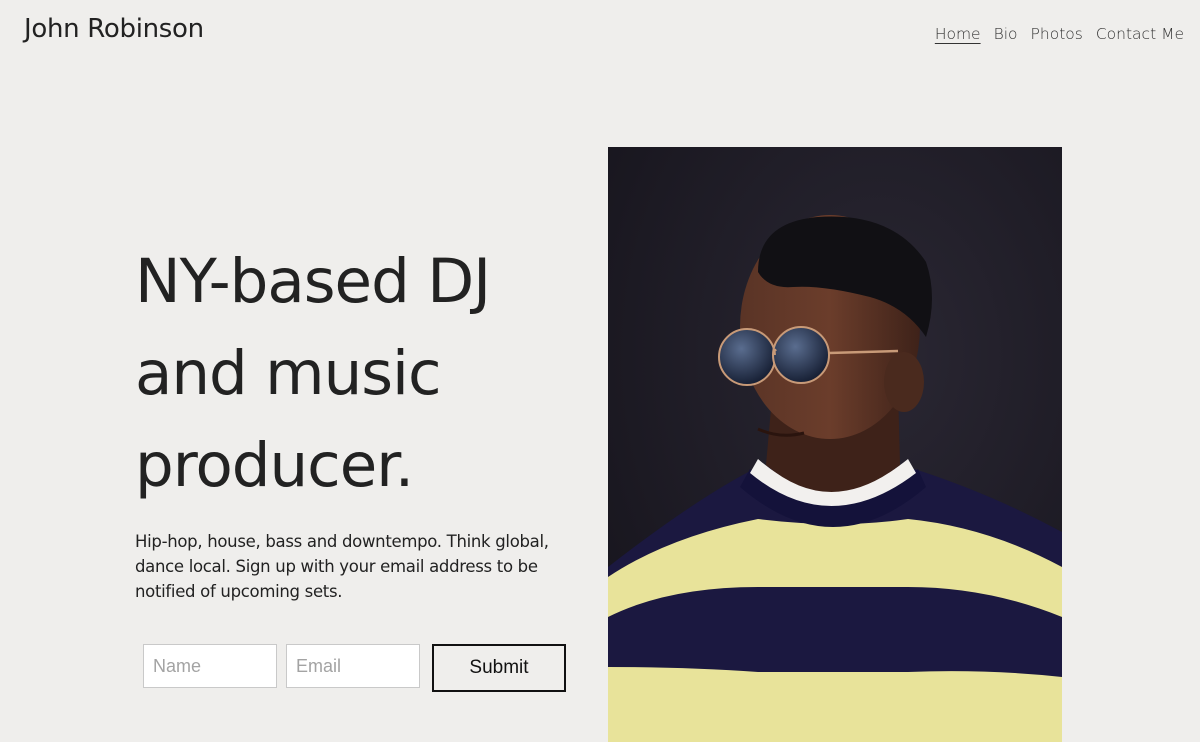 Image resolution: width=1200 pixels, height=742 pixels. Describe the element at coordinates (1057, 34) in the screenshot. I see `nav-photos-link: Photos` at that location.